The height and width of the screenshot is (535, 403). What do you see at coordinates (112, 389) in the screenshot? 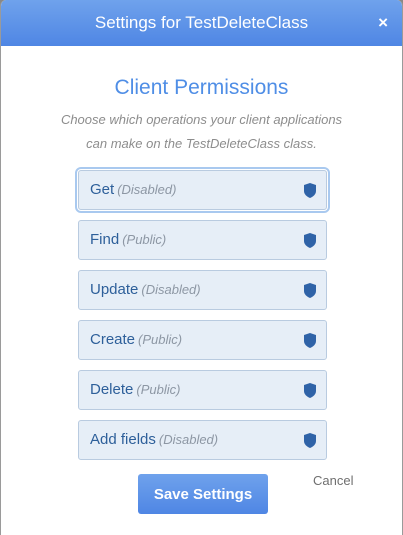
I see `permission-label: Delete` at bounding box center [112, 389].